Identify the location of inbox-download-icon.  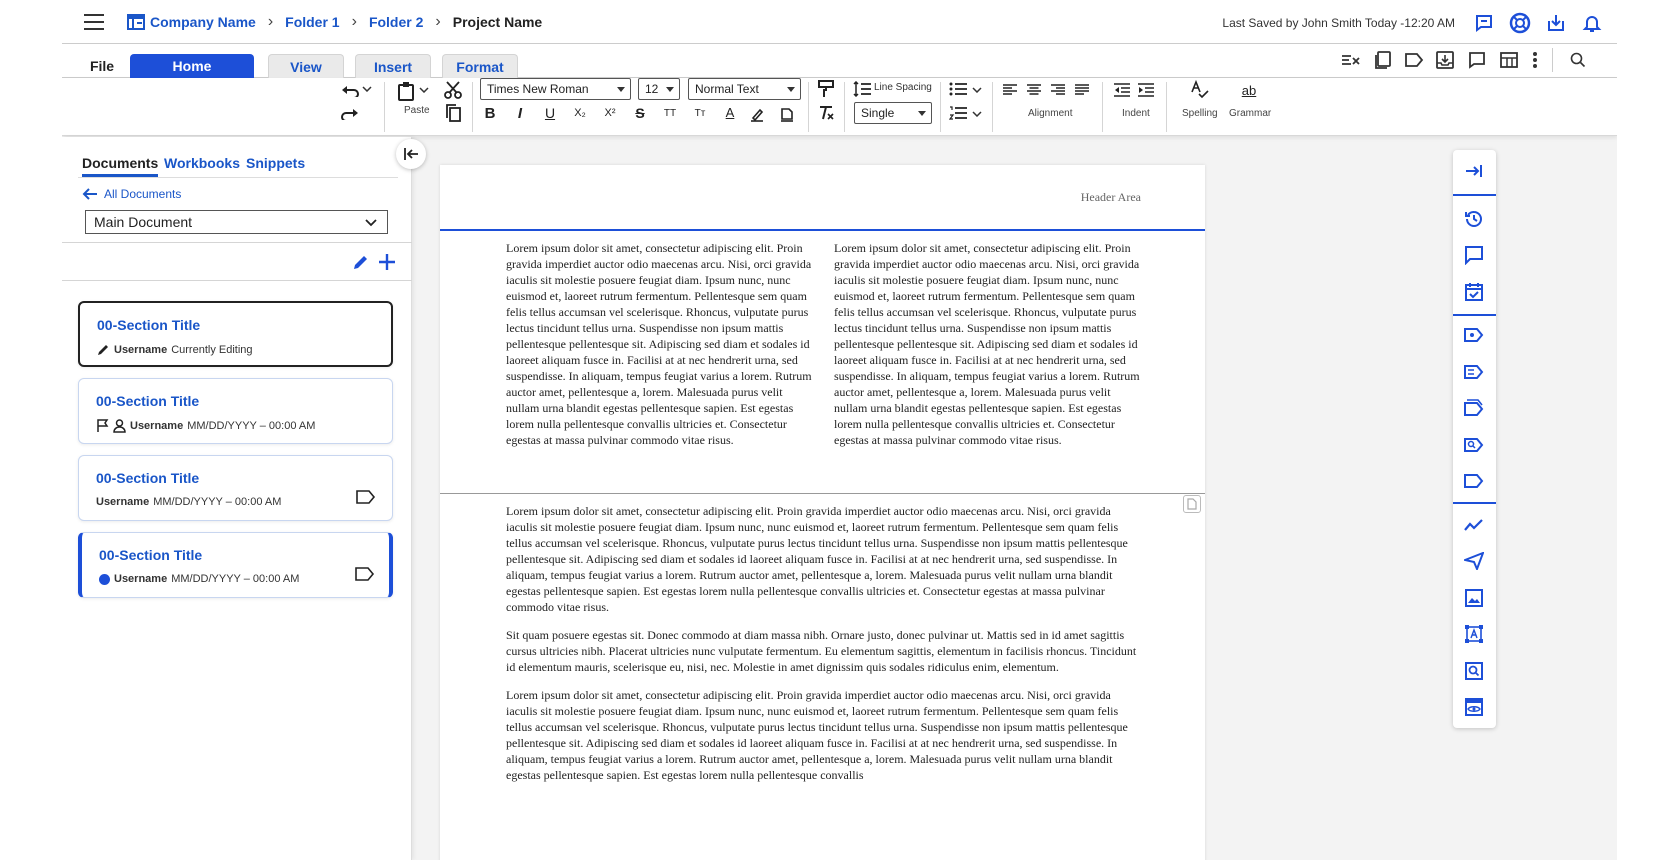
(1445, 60).